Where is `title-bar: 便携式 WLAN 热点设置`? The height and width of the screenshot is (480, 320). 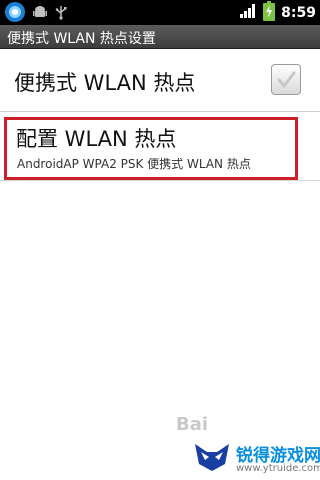 title-bar: 便携式 WLAN 热点设置 is located at coordinates (160, 37).